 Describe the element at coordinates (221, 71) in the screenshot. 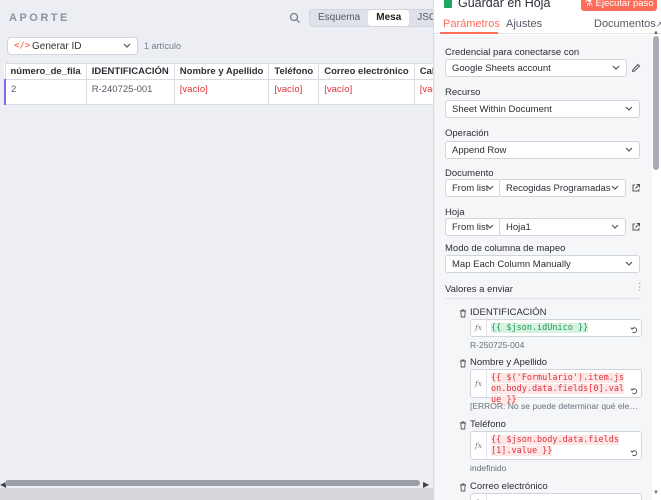

I see `column-header: Nombre y Apellido` at that location.